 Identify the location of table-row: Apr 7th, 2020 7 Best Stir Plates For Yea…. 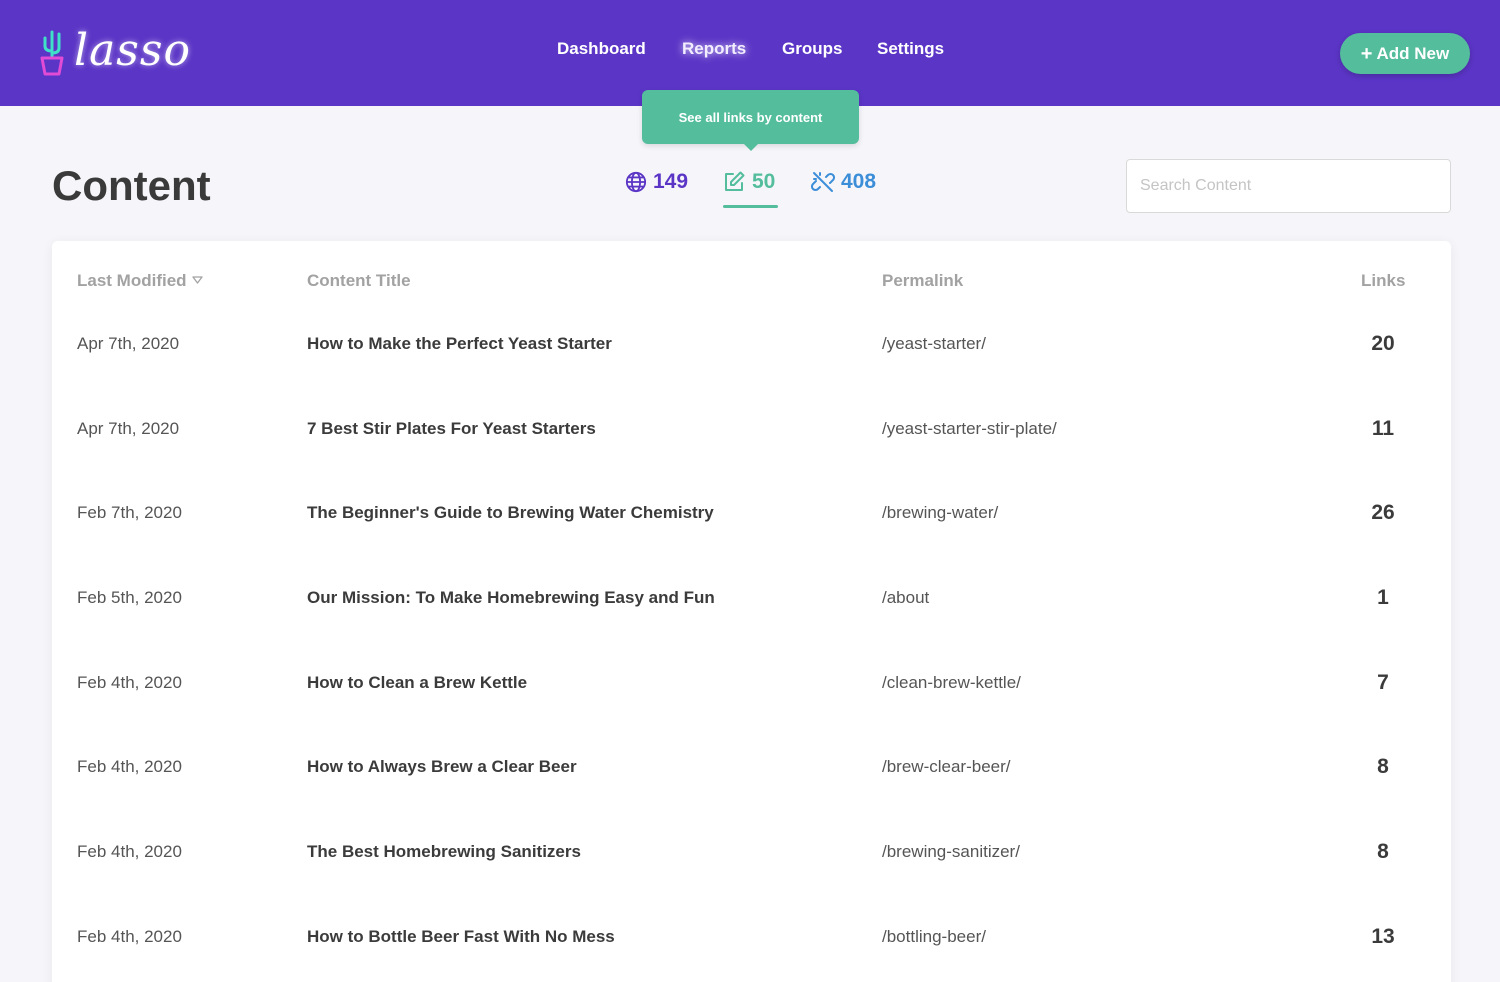
(751, 460).